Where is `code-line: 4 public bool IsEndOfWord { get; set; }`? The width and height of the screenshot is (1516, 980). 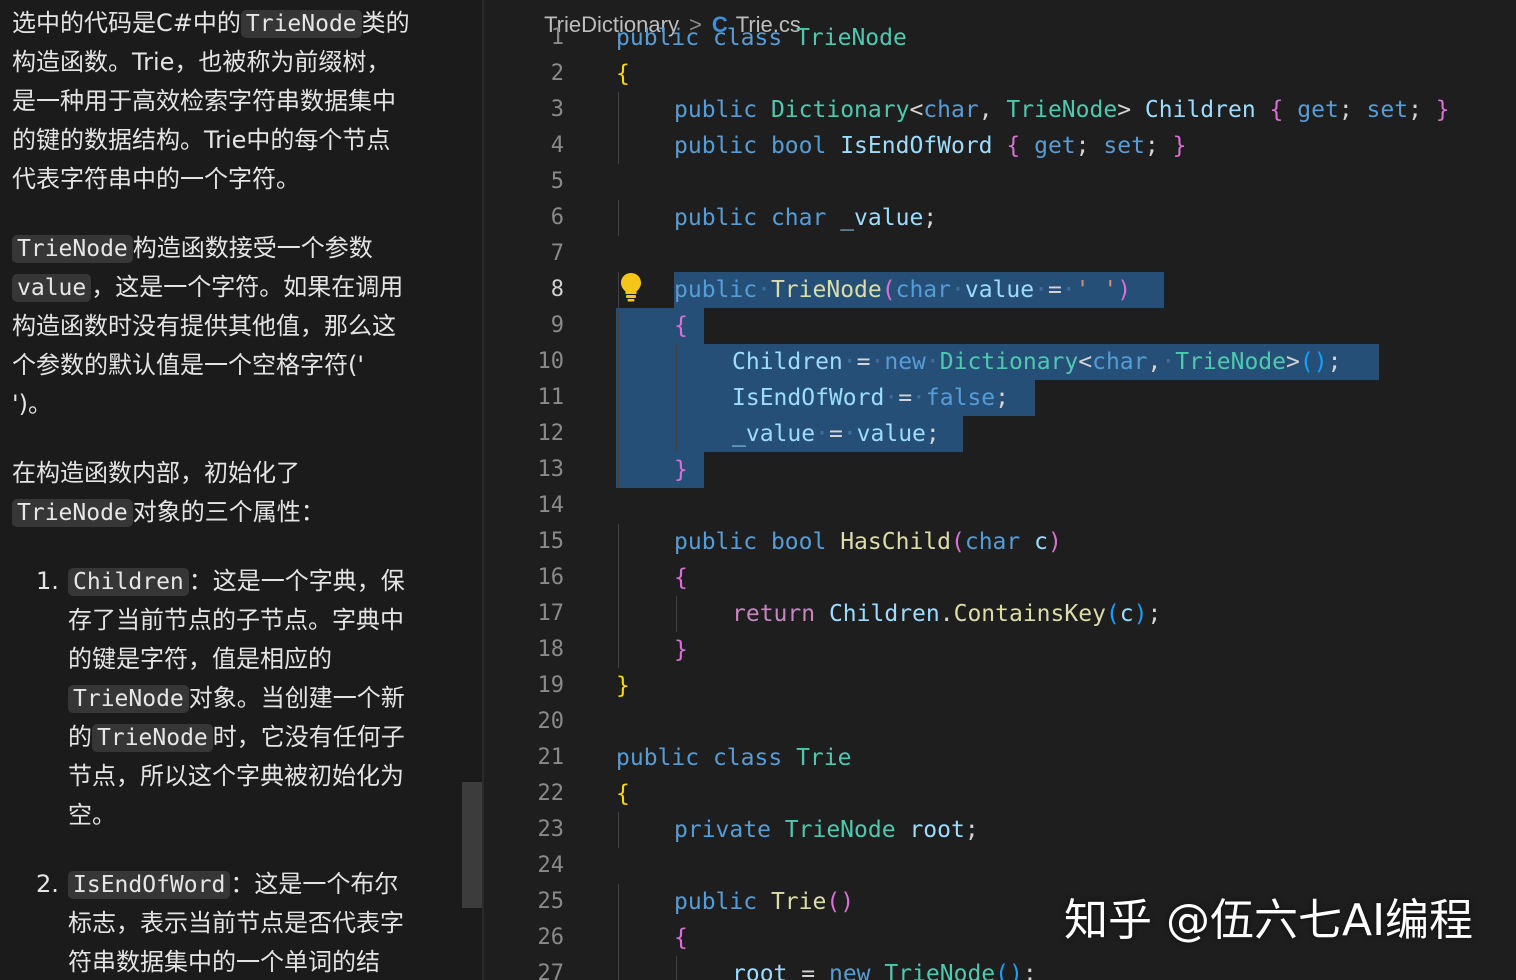 code-line: 4 public bool IsEndOfWord { get; set; } is located at coordinates (1000, 146).